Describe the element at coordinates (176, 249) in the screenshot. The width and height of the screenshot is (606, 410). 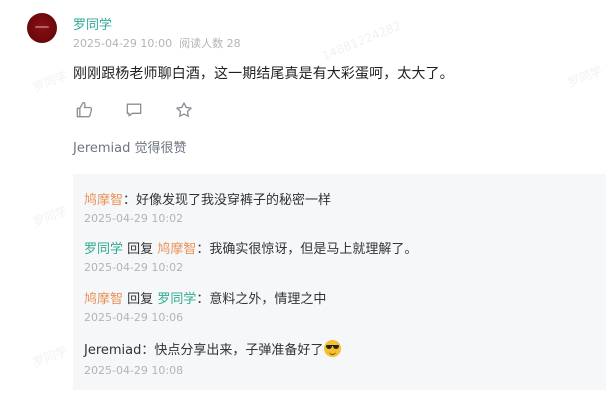
I see `reply-target: 鸠摩智` at that location.